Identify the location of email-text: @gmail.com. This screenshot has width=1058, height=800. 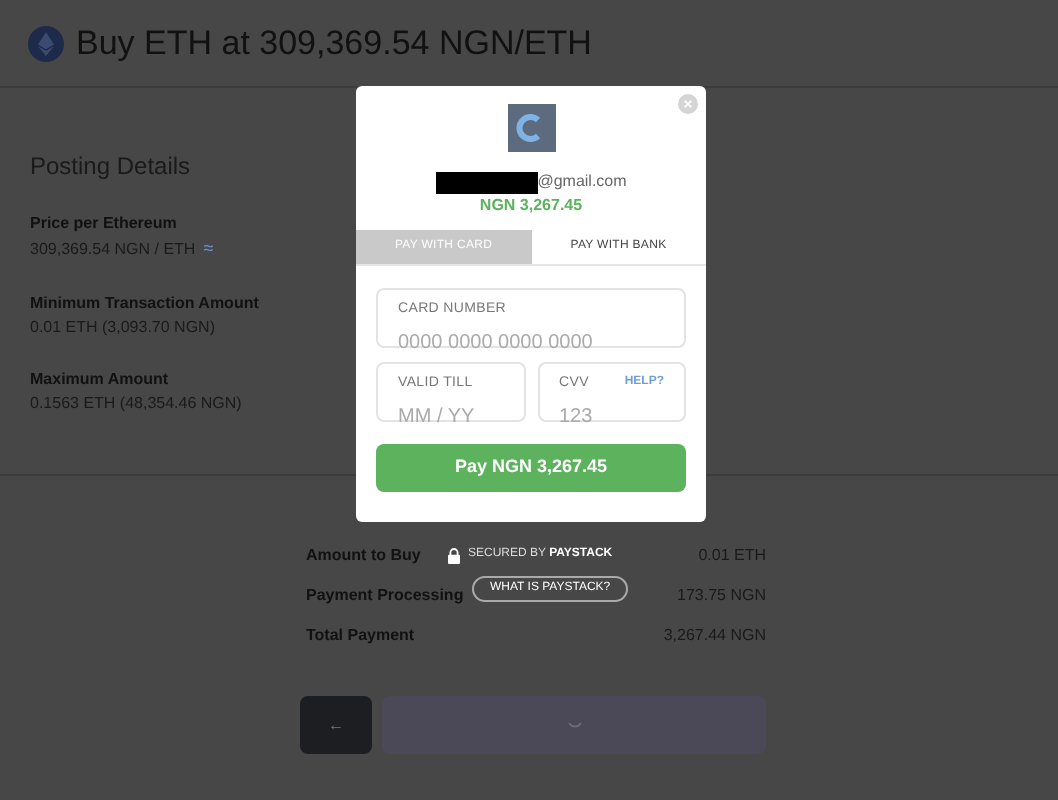
(582, 182).